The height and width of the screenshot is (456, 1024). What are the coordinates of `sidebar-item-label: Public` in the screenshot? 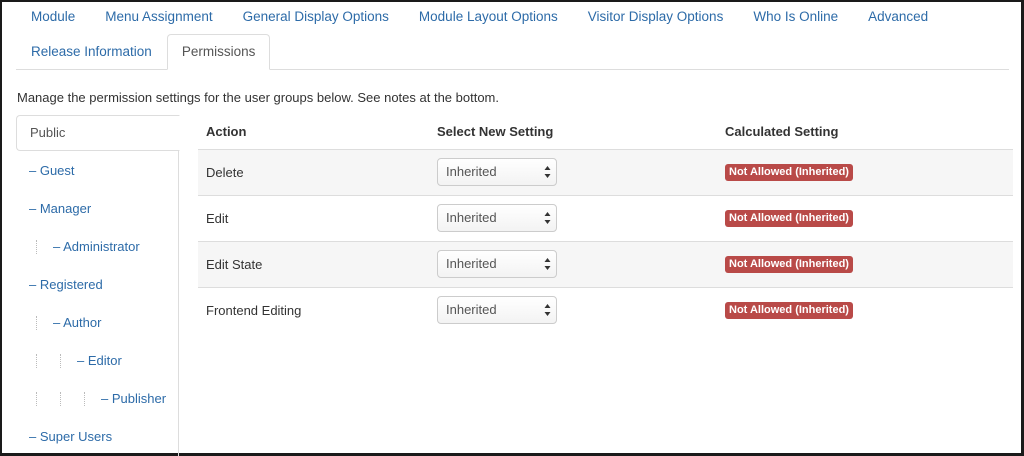 It's located at (48, 132).